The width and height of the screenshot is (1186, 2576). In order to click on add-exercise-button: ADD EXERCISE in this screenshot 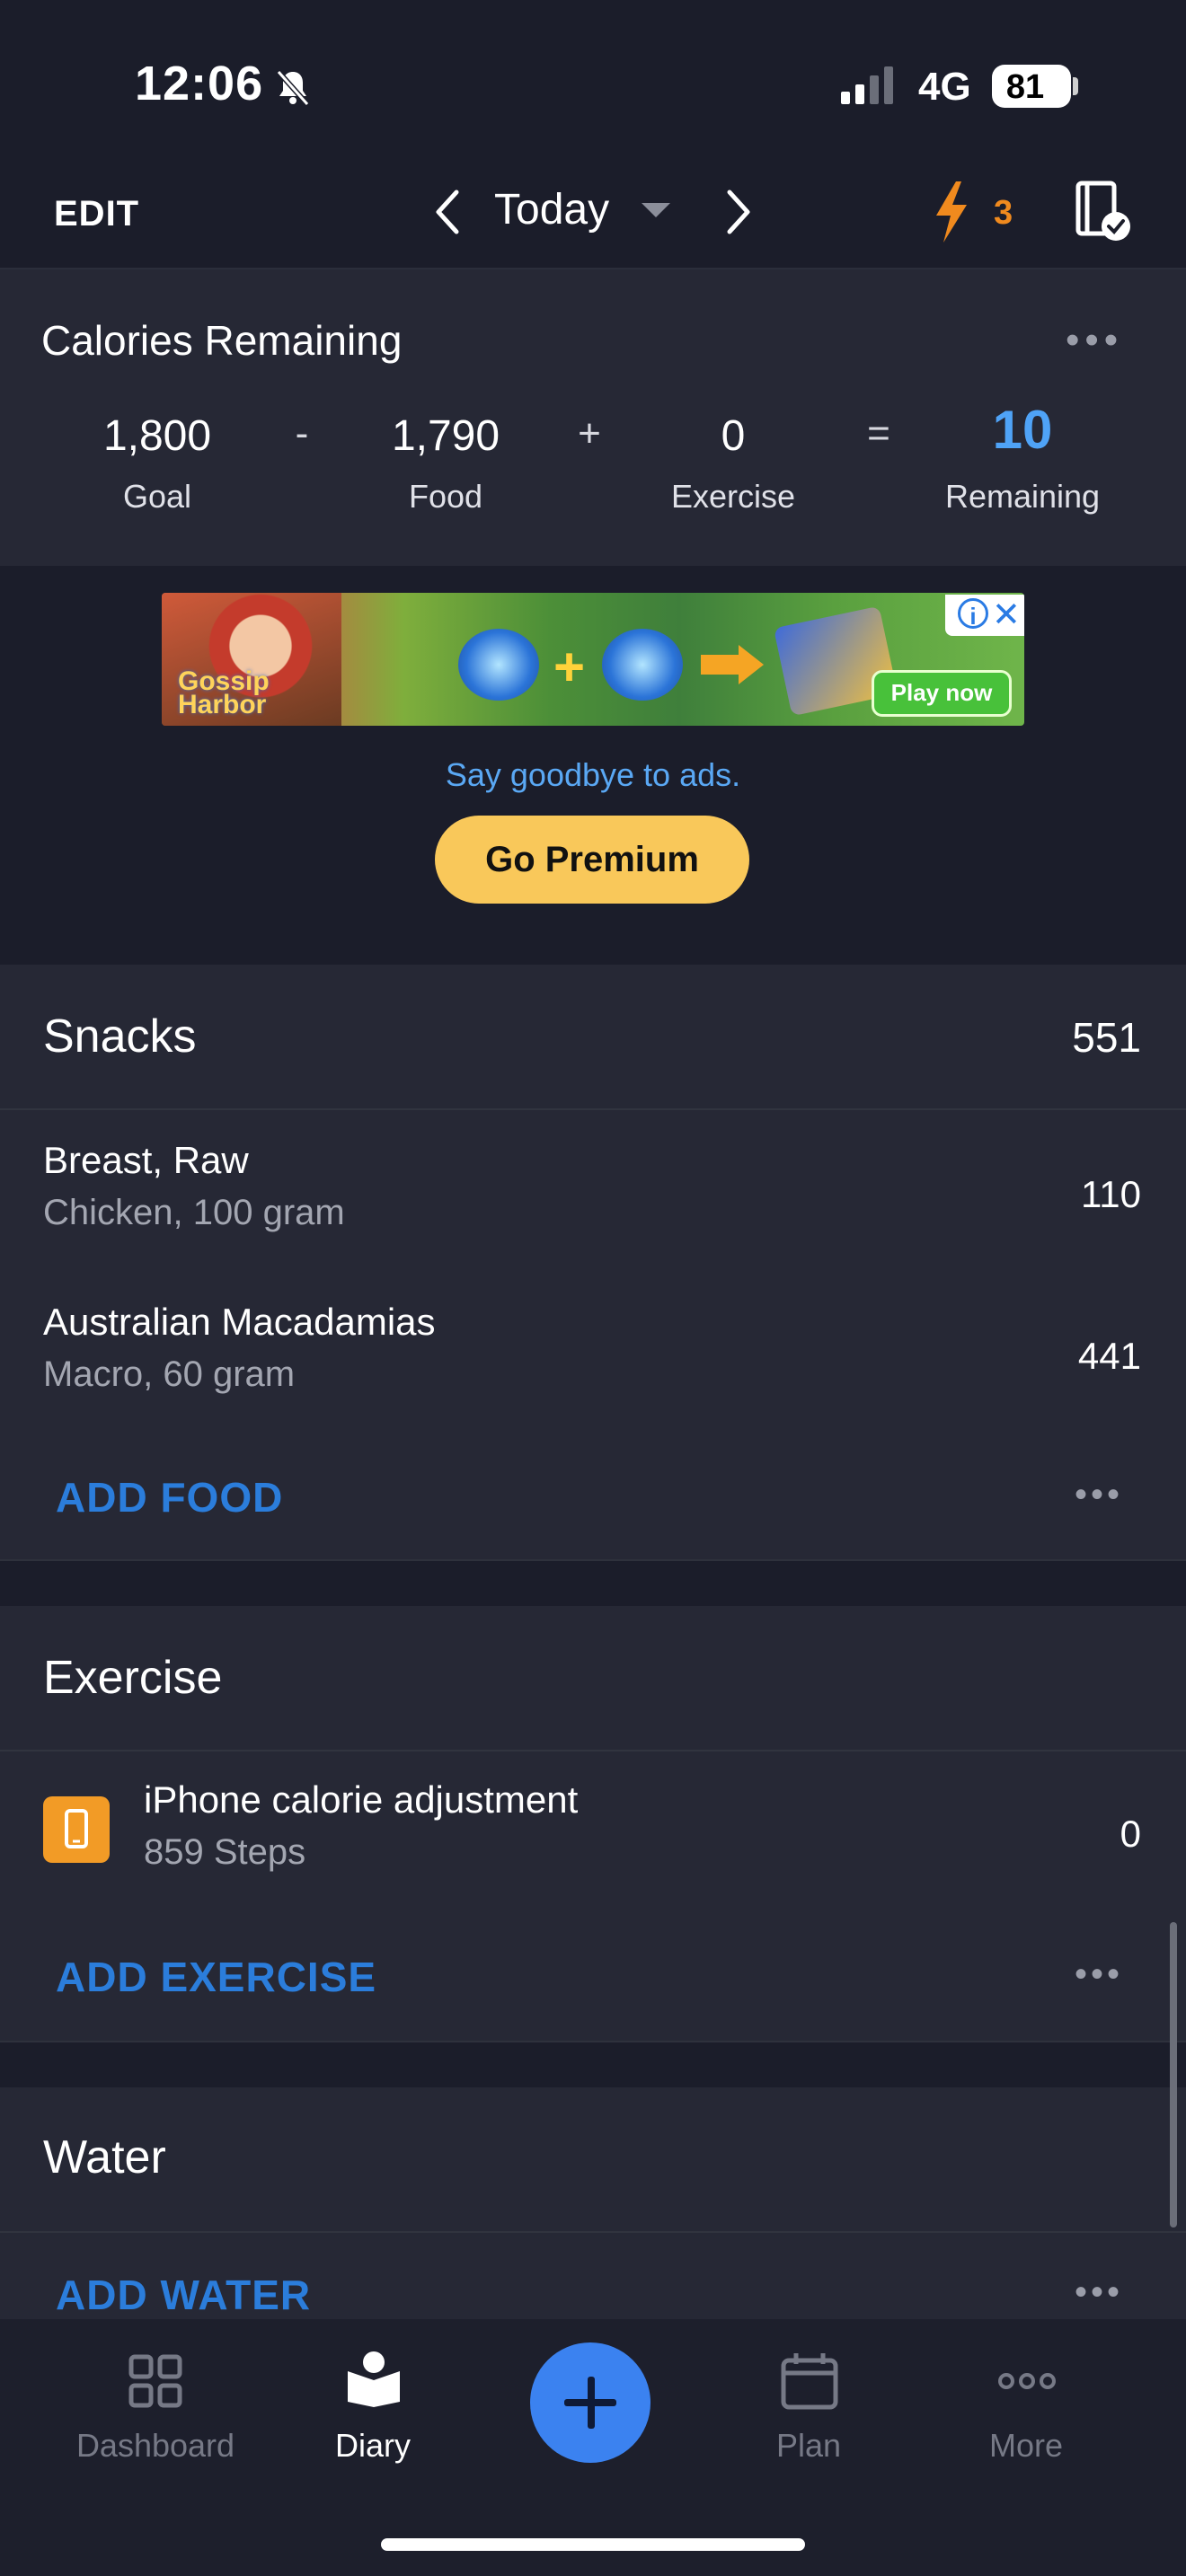, I will do `click(216, 1977)`.